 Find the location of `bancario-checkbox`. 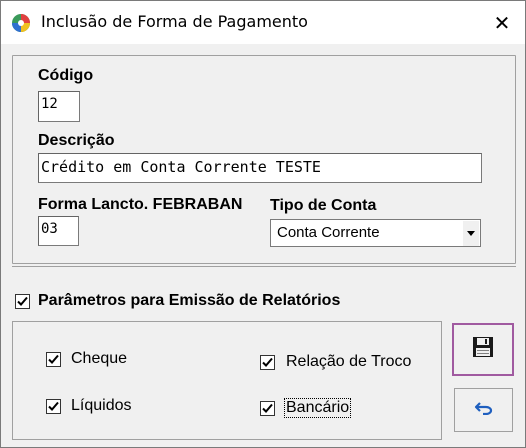

bancario-checkbox is located at coordinates (267, 408).